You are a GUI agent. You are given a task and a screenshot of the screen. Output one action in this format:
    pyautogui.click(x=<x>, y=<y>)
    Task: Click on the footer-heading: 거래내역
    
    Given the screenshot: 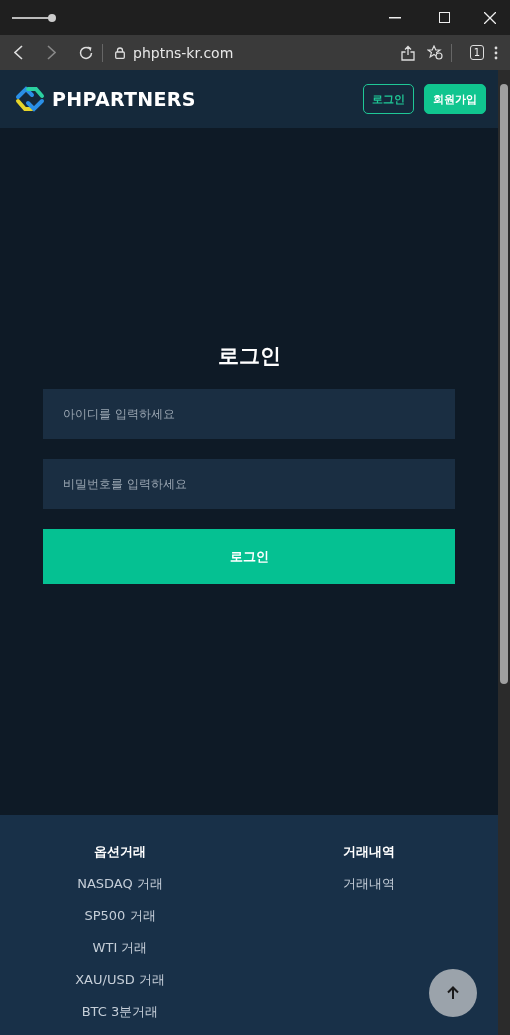 What is the action you would take?
    pyautogui.click(x=369, y=852)
    